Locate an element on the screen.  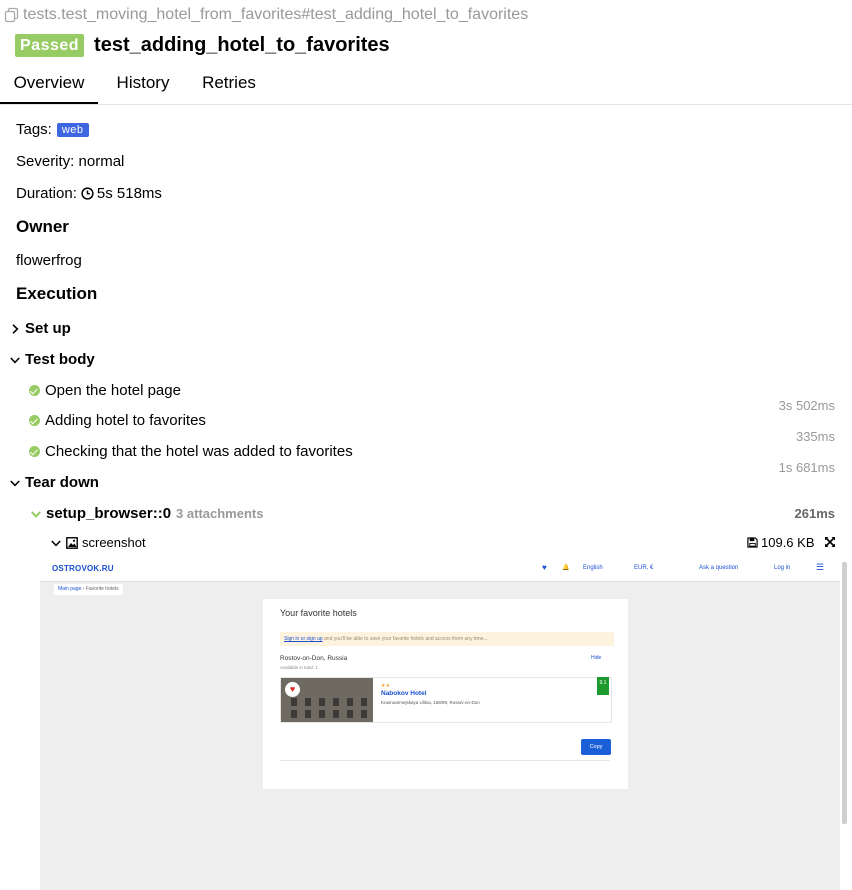
menu-icon: ☰ is located at coordinates (820, 567).